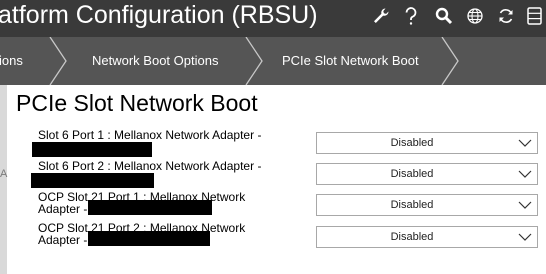 The image size is (546, 274). Describe the element at coordinates (155, 61) in the screenshot. I see `breadcrumb-item-network-boot-options: Network Boot Options` at that location.